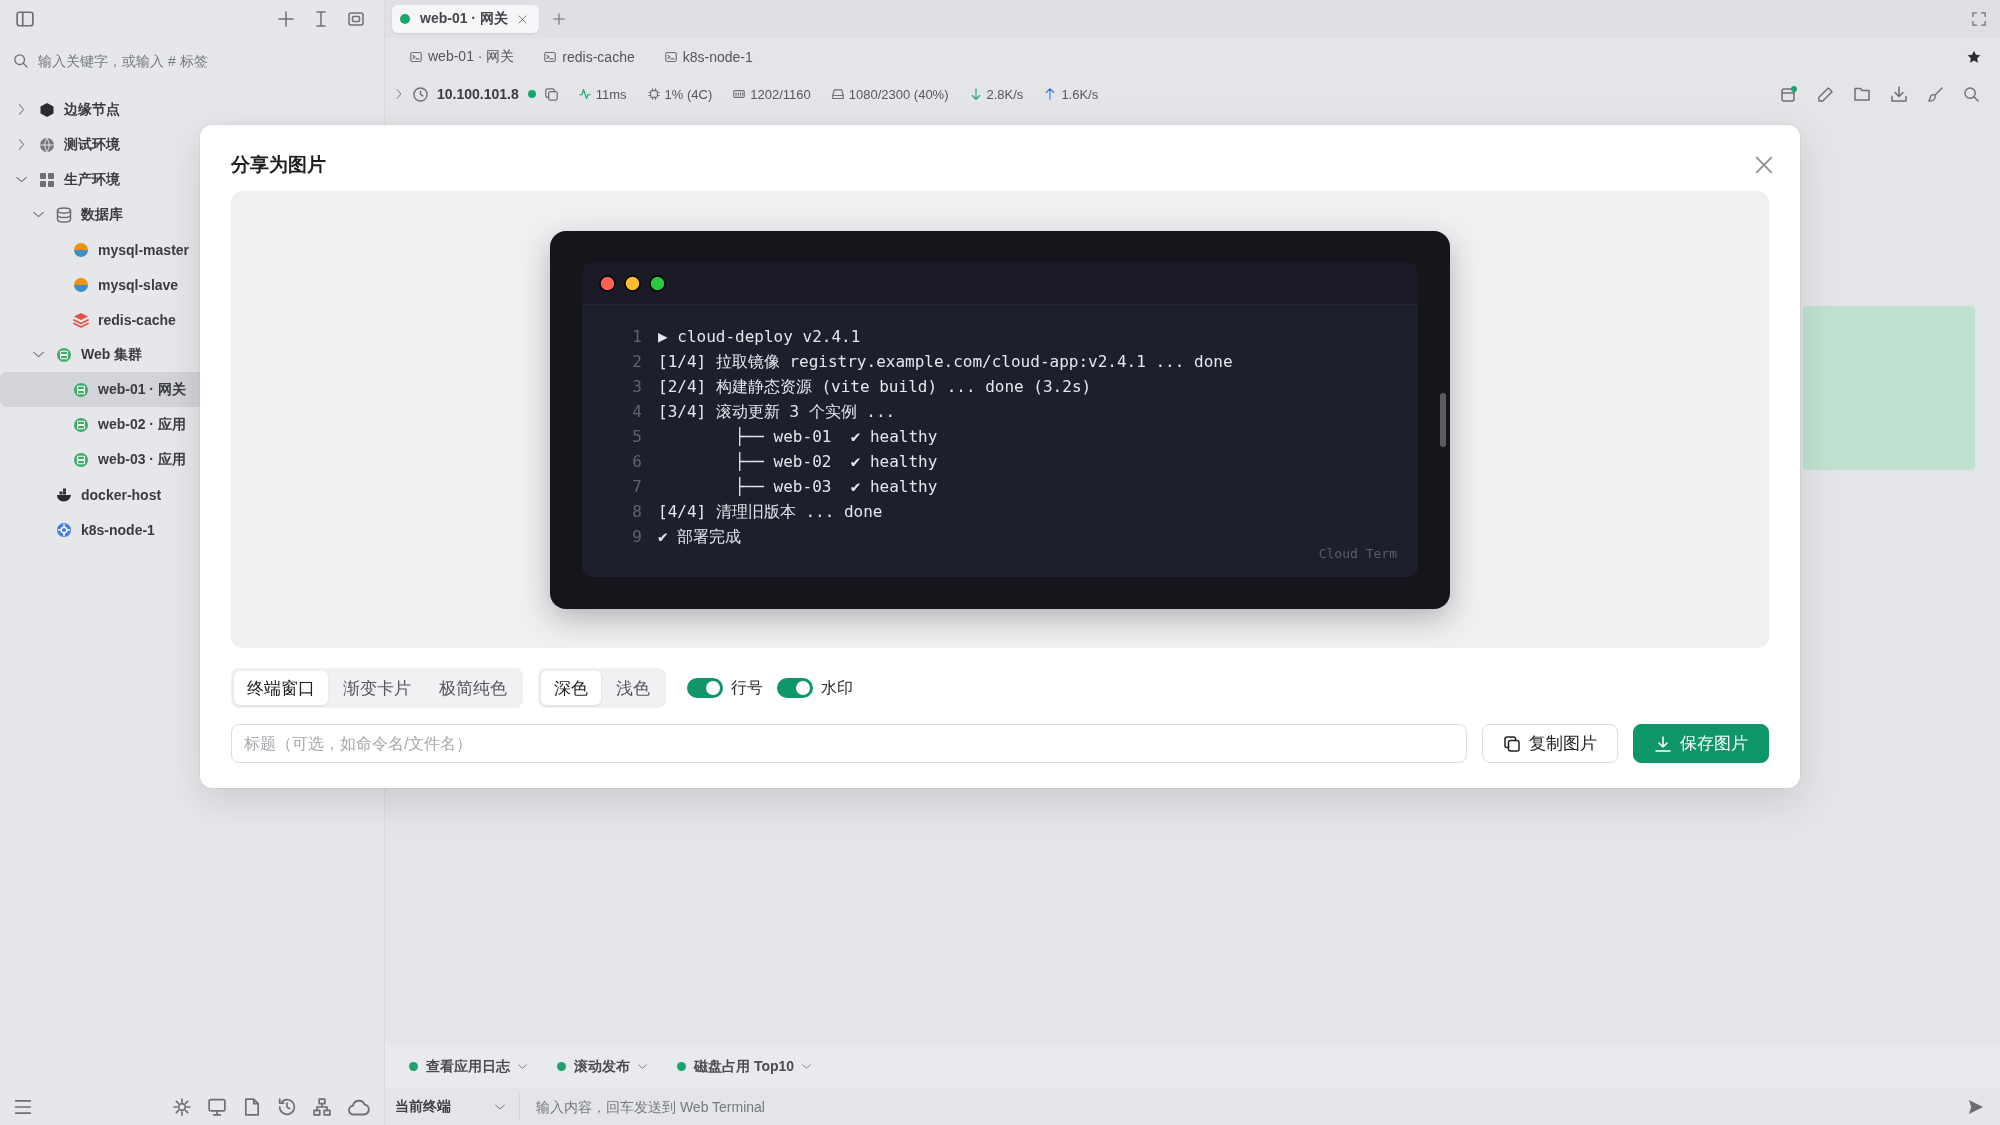 The width and height of the screenshot is (2000, 1125). I want to click on code-line: ├── web-02 ✔ healthy, so click(836, 461).